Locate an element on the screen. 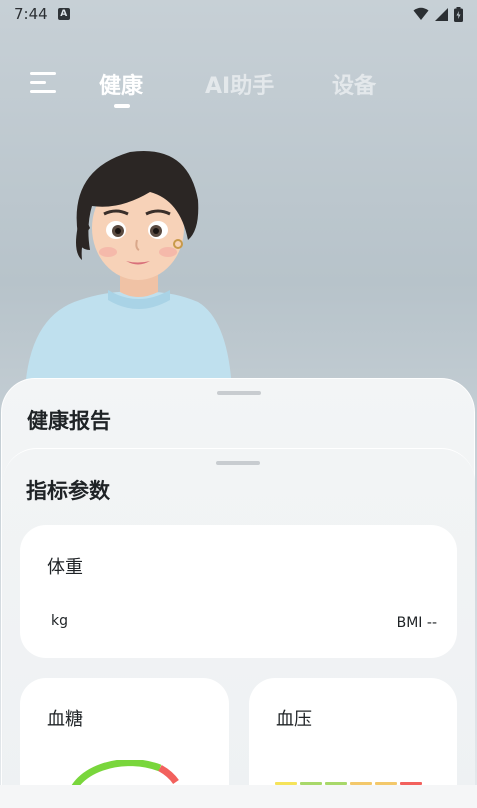 This screenshot has height=808, width=477. status-icons is located at coordinates (438, 14).